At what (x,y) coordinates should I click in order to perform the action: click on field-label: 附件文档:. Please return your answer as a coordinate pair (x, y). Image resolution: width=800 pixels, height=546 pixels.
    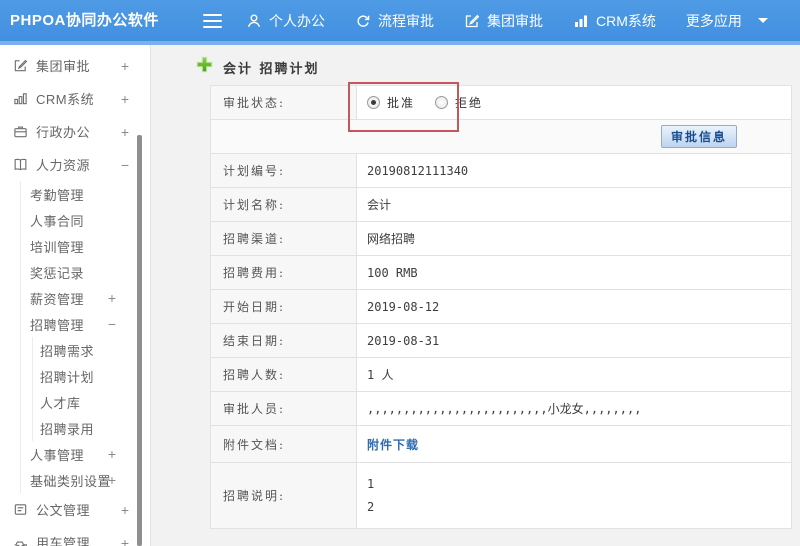
    Looking at the image, I should click on (284, 444).